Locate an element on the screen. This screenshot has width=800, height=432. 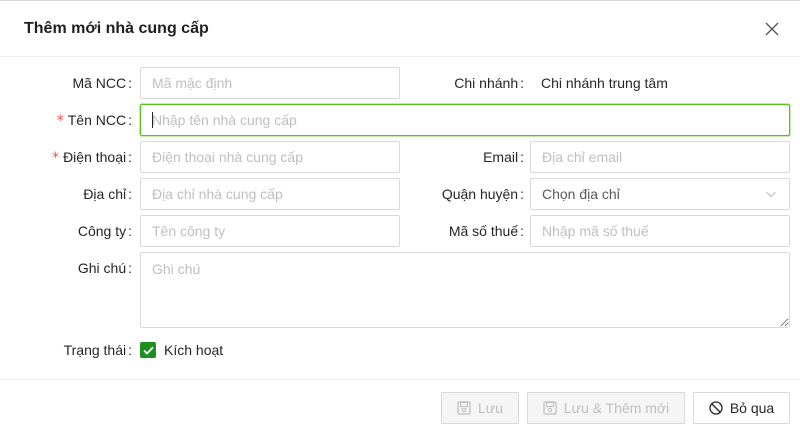
close-button is located at coordinates (772, 29).